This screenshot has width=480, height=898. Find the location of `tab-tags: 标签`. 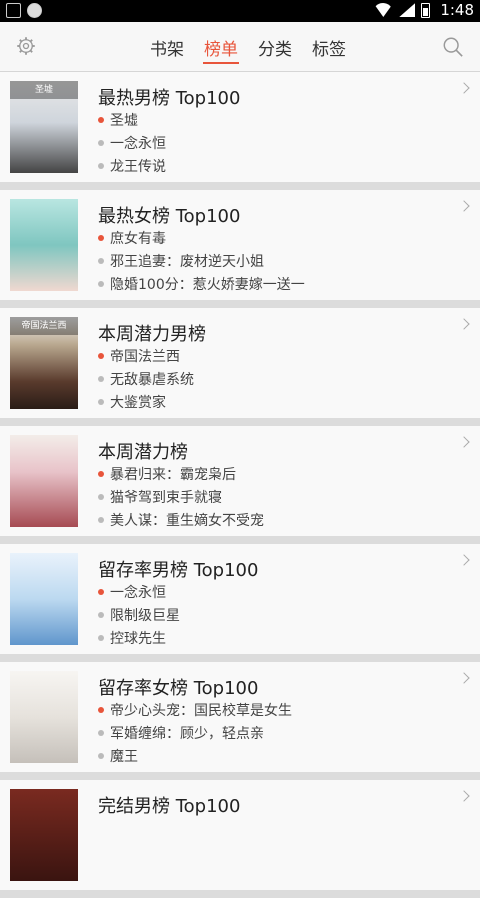

tab-tags: 标签 is located at coordinates (329, 47).